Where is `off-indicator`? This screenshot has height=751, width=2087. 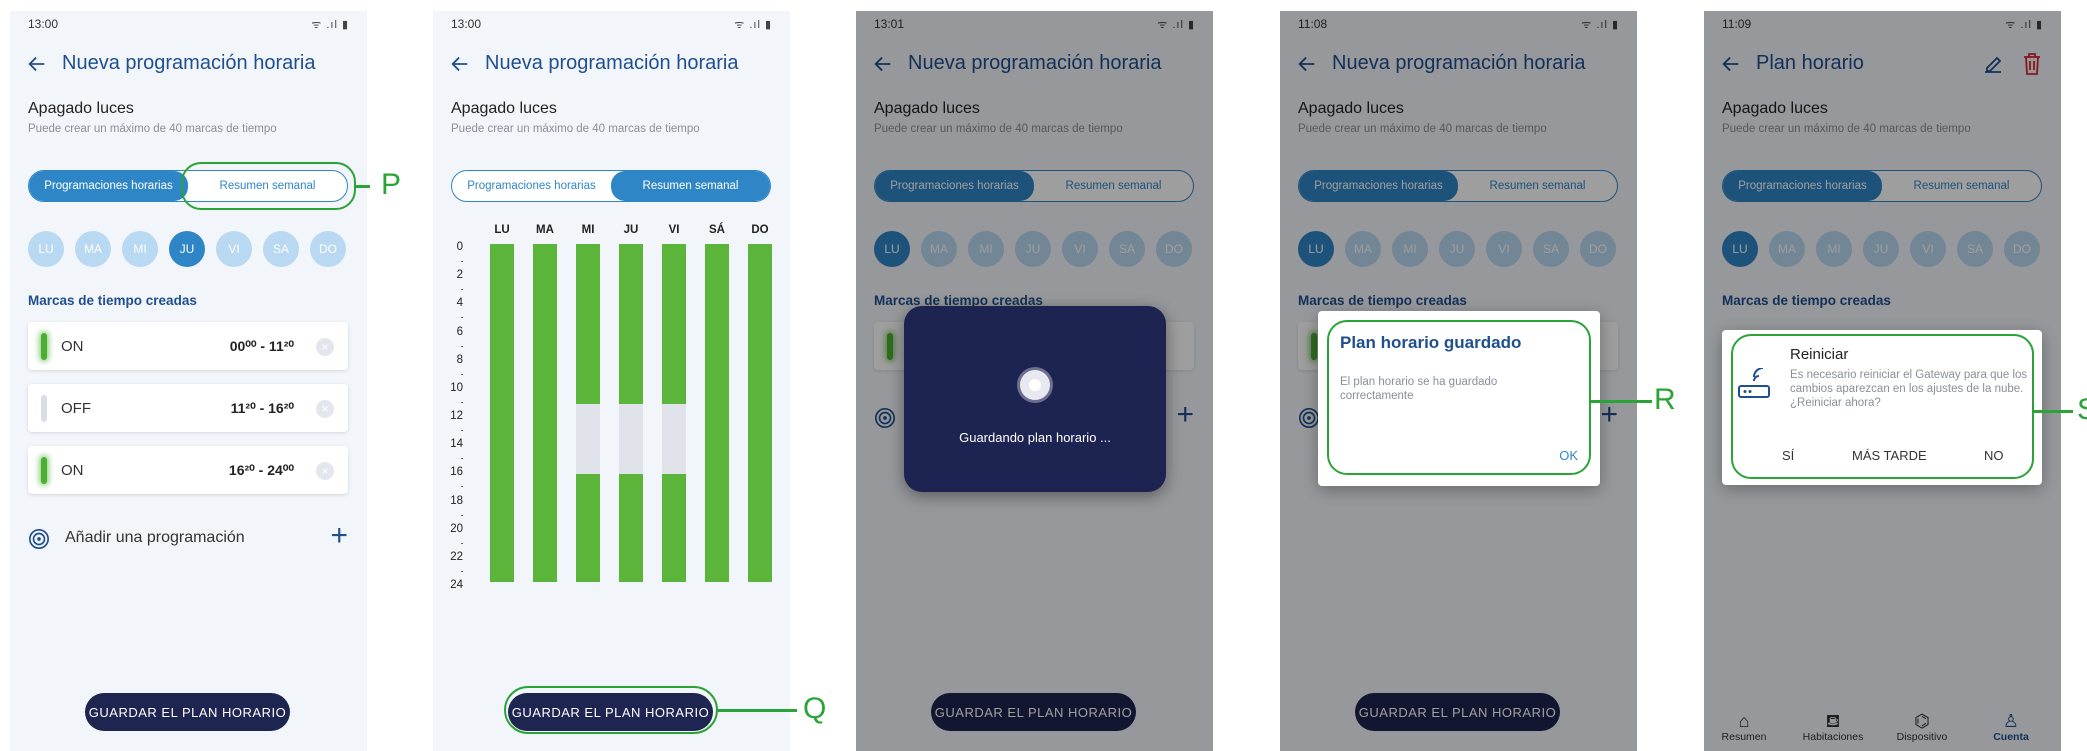 off-indicator is located at coordinates (44, 408).